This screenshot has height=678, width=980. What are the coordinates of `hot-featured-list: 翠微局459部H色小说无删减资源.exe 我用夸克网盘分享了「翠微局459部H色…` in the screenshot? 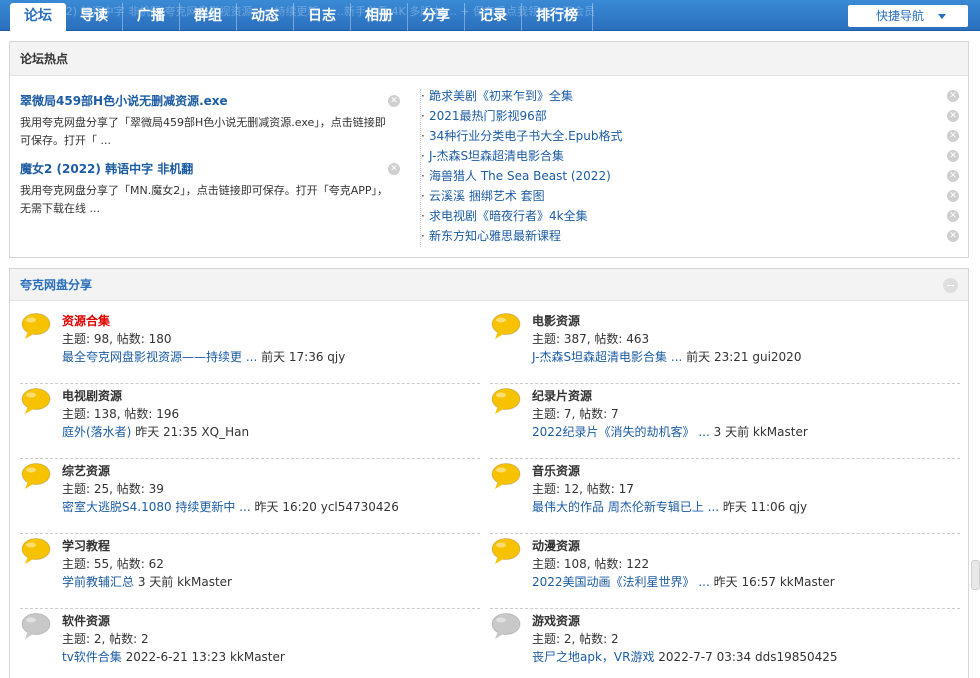 It's located at (210, 160).